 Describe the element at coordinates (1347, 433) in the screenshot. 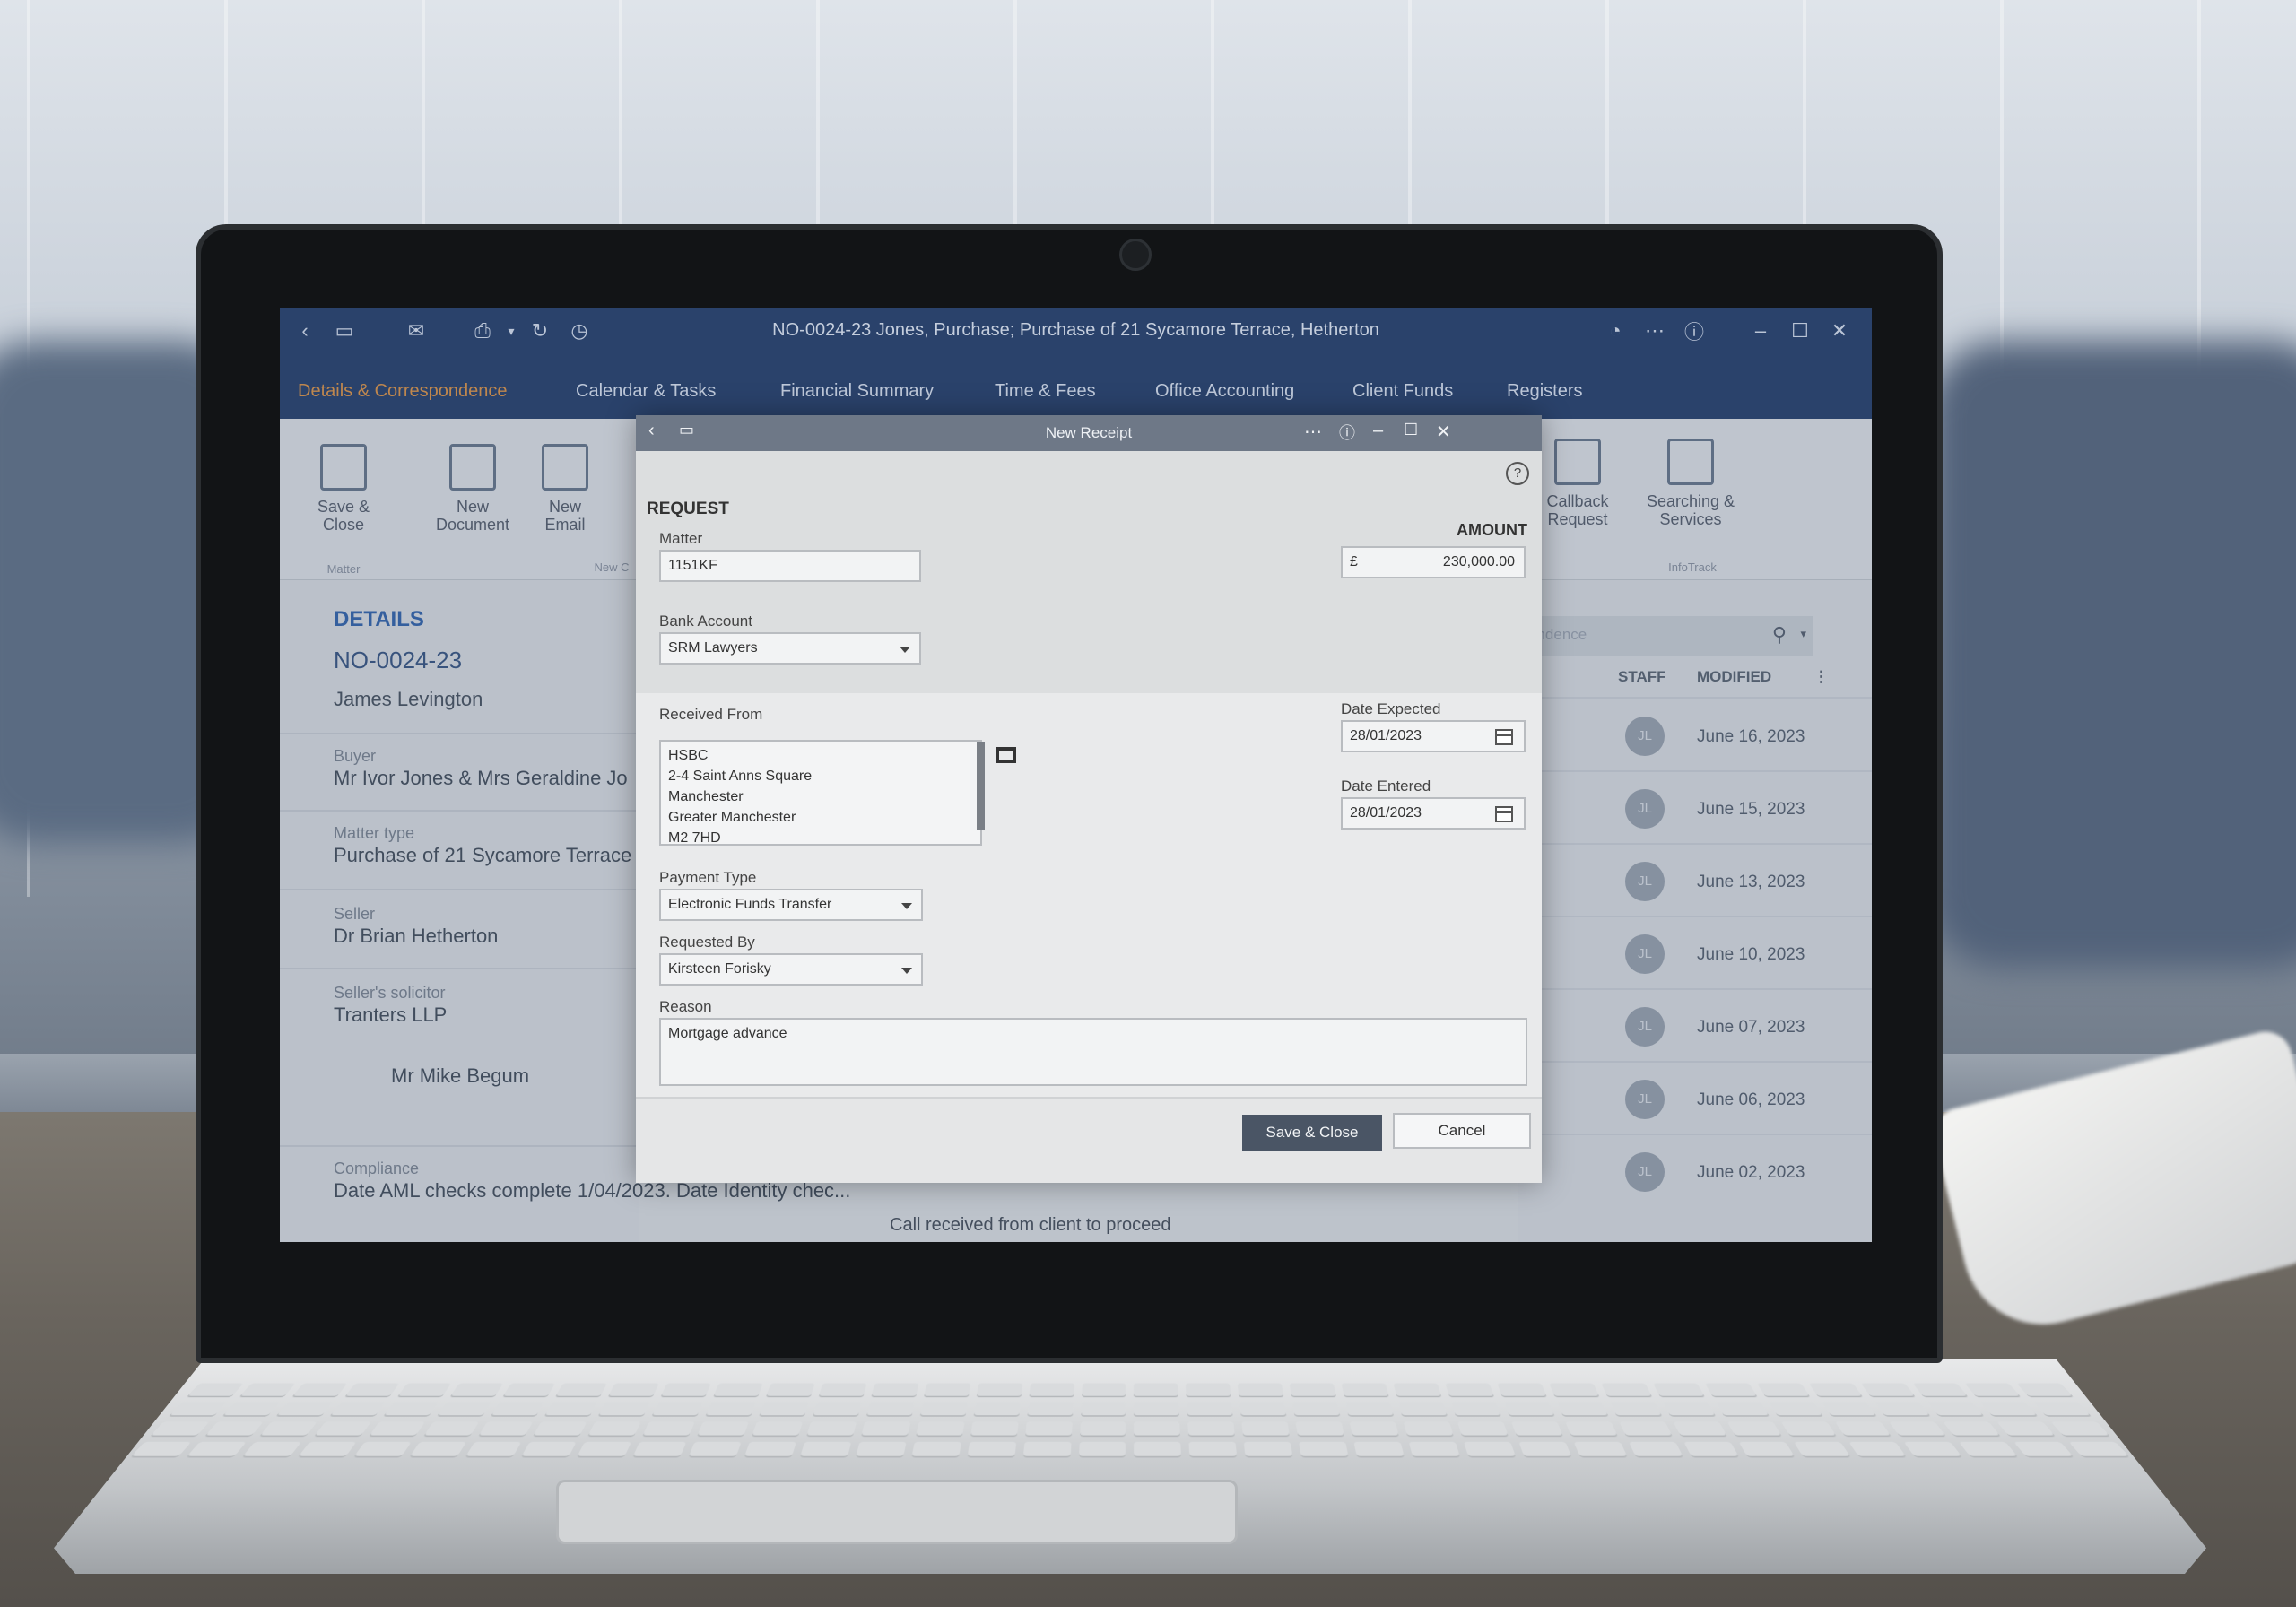

I see `help-icon: ⓘ` at that location.